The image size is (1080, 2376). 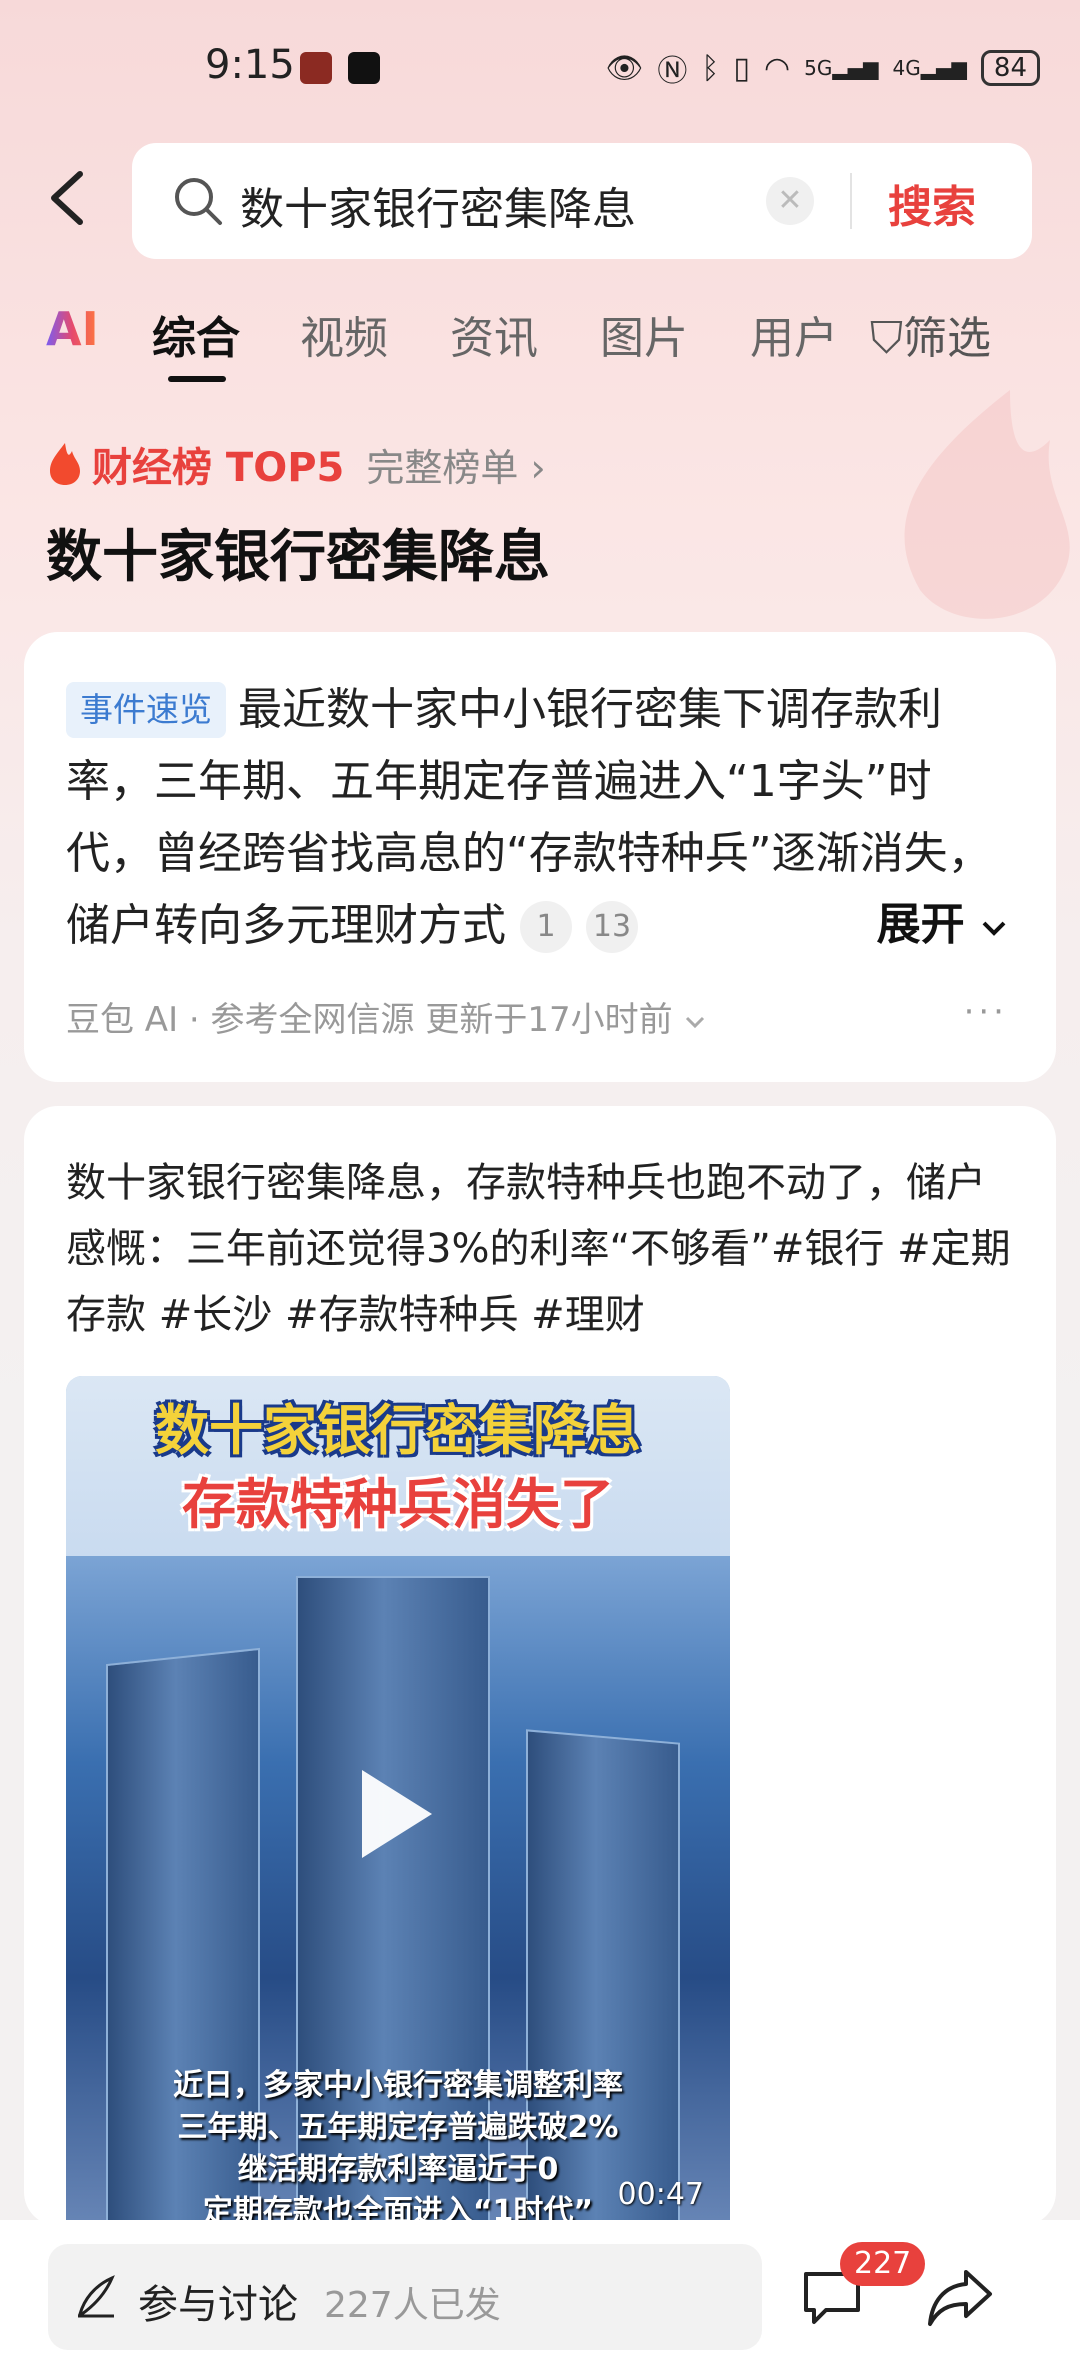 What do you see at coordinates (398, 1466) in the screenshot?
I see `video-title-banner: 数十家银行密集降息 存款特种兵消失了` at bounding box center [398, 1466].